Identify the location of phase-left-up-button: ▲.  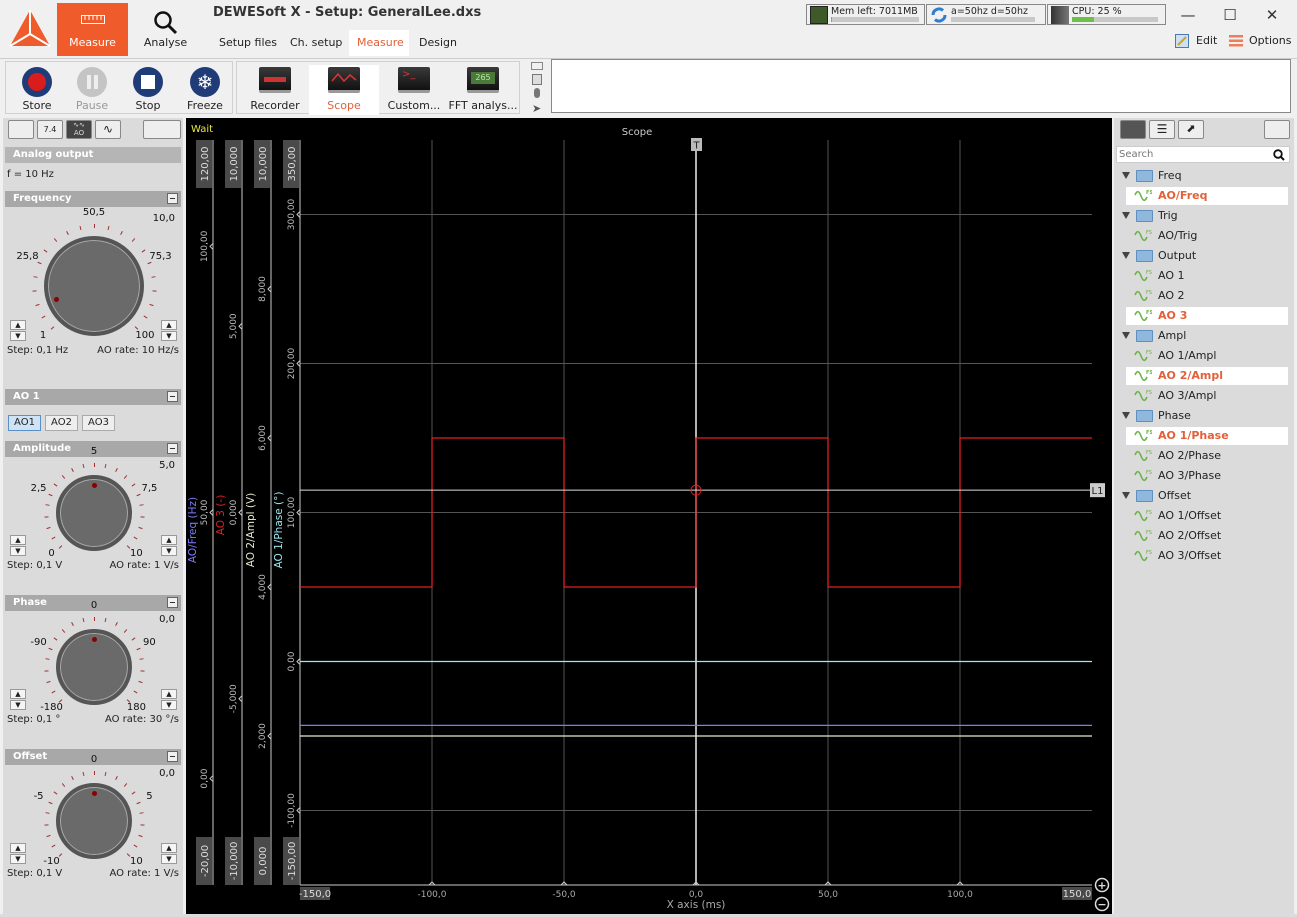
(18, 694).